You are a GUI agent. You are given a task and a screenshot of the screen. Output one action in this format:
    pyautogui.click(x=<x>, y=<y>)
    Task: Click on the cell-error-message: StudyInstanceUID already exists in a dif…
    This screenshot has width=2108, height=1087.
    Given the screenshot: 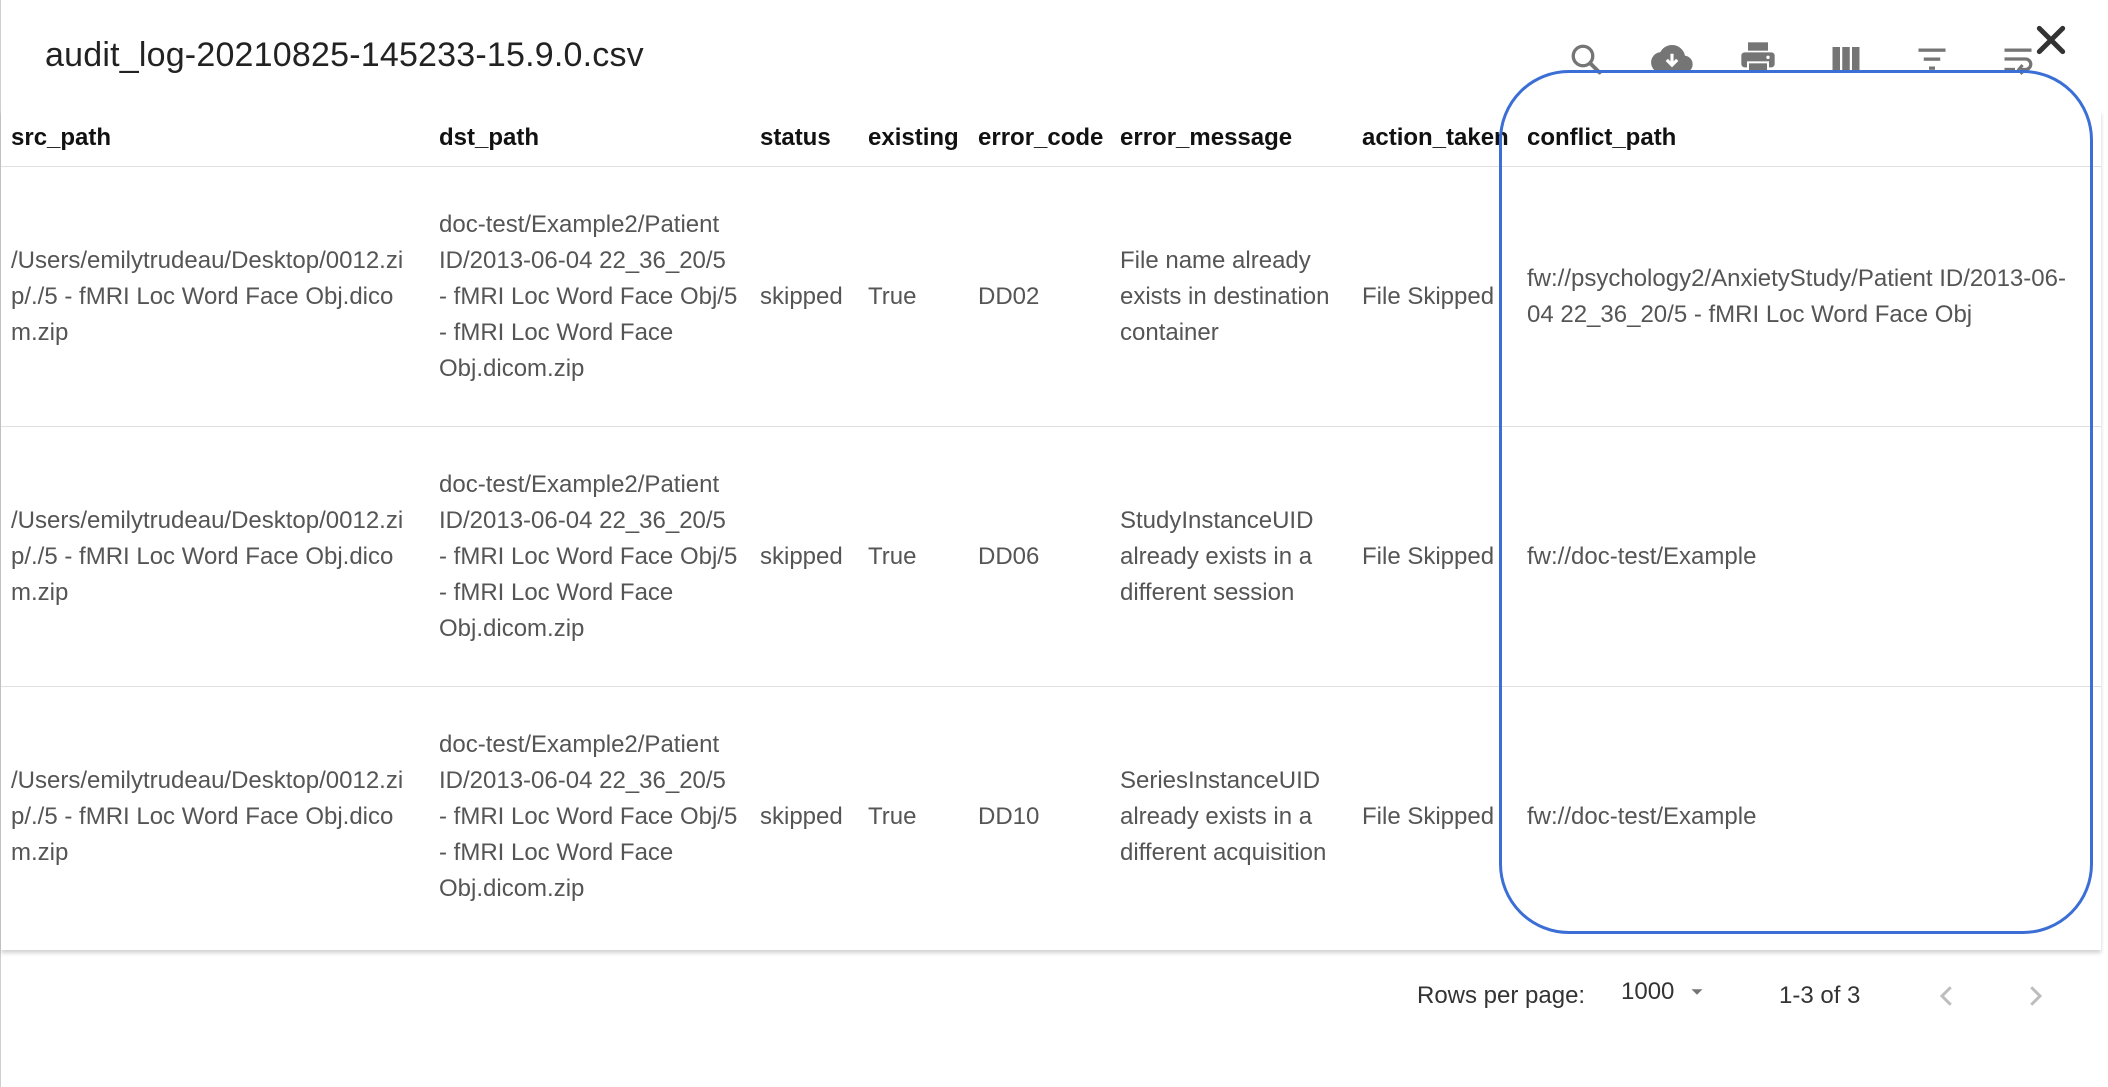 What is the action you would take?
    pyautogui.click(x=1231, y=556)
    